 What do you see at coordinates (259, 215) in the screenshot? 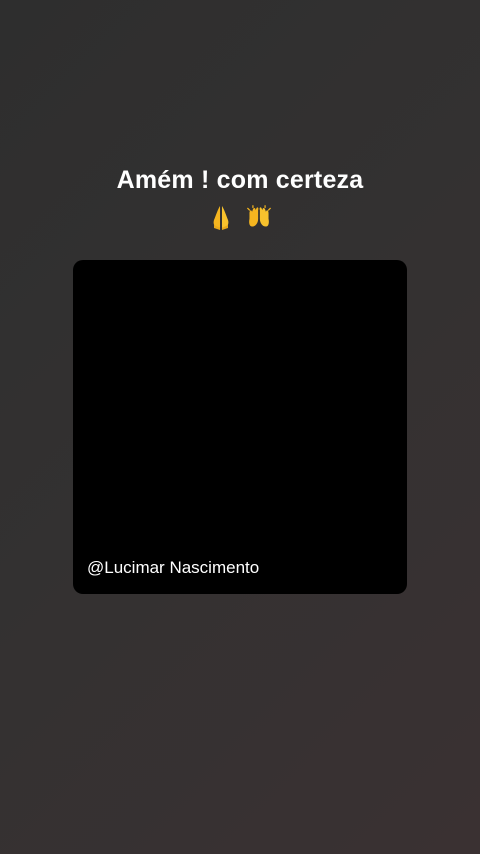
I see `raising-hands-icon` at bounding box center [259, 215].